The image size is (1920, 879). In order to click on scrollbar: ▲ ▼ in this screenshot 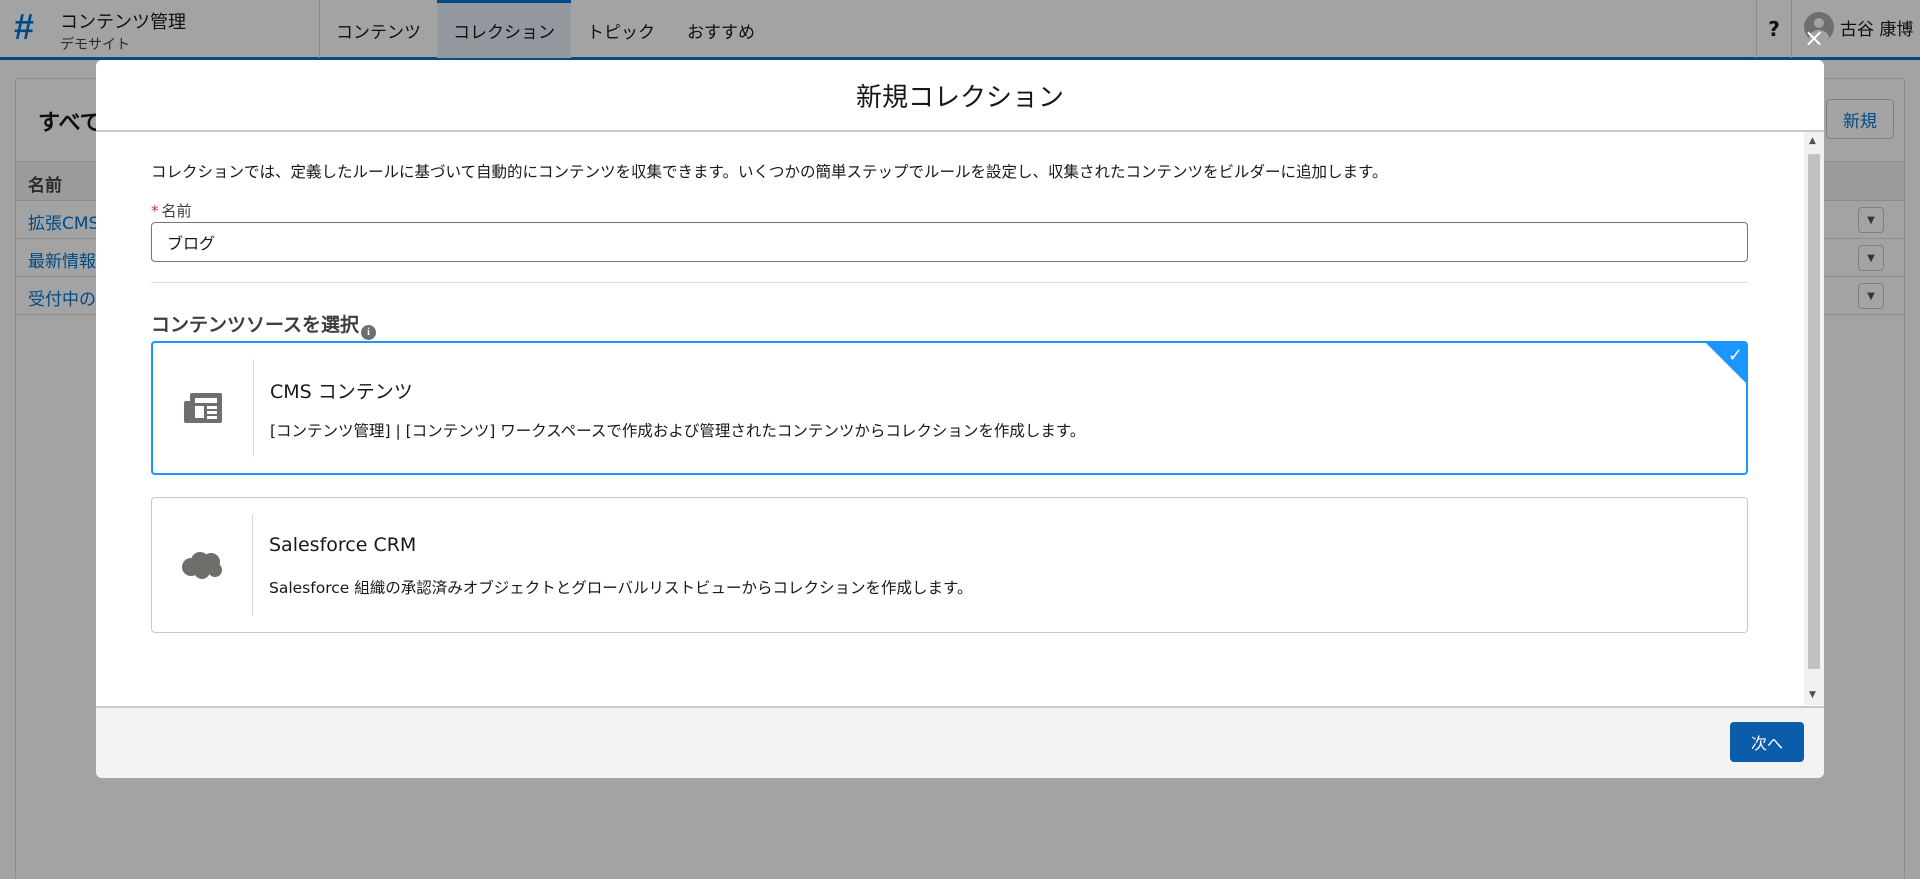, I will do `click(1814, 418)`.